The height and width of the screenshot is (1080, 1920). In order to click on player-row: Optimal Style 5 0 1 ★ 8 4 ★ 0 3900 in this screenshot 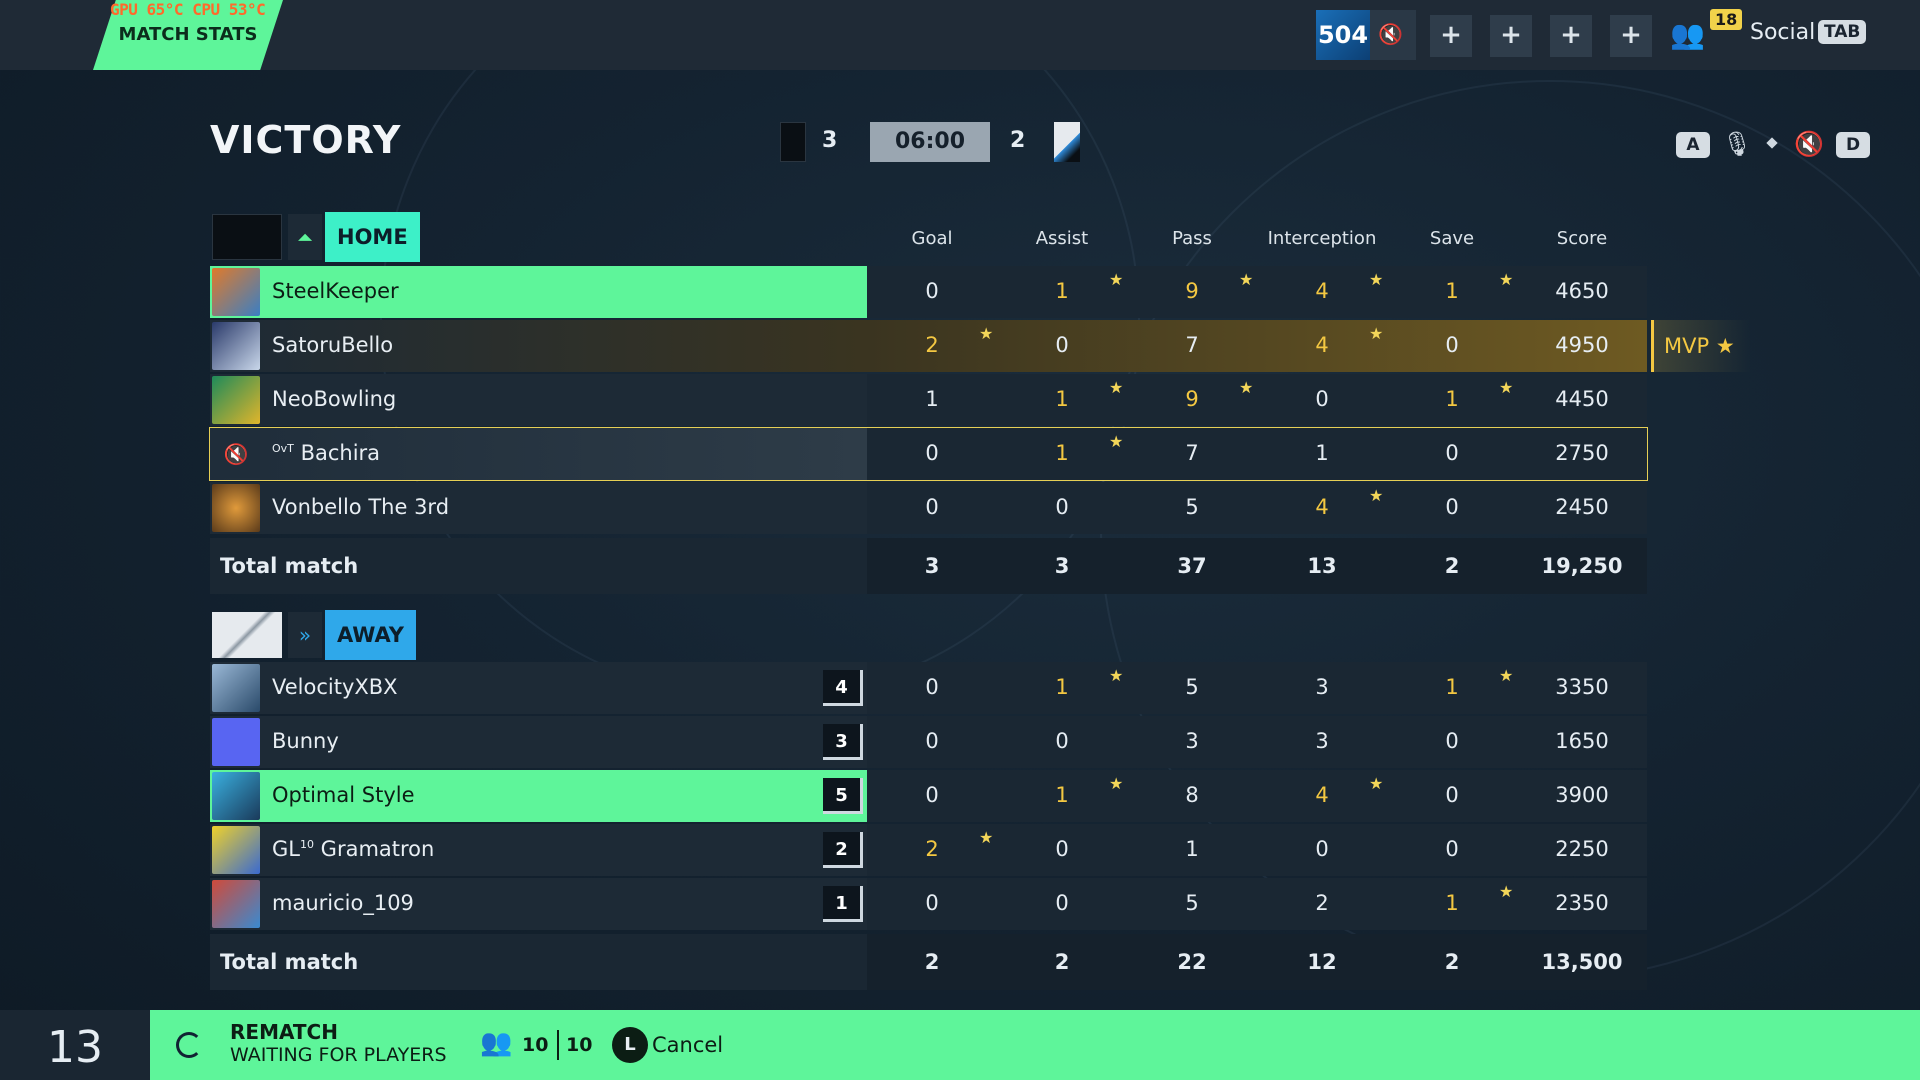, I will do `click(928, 796)`.